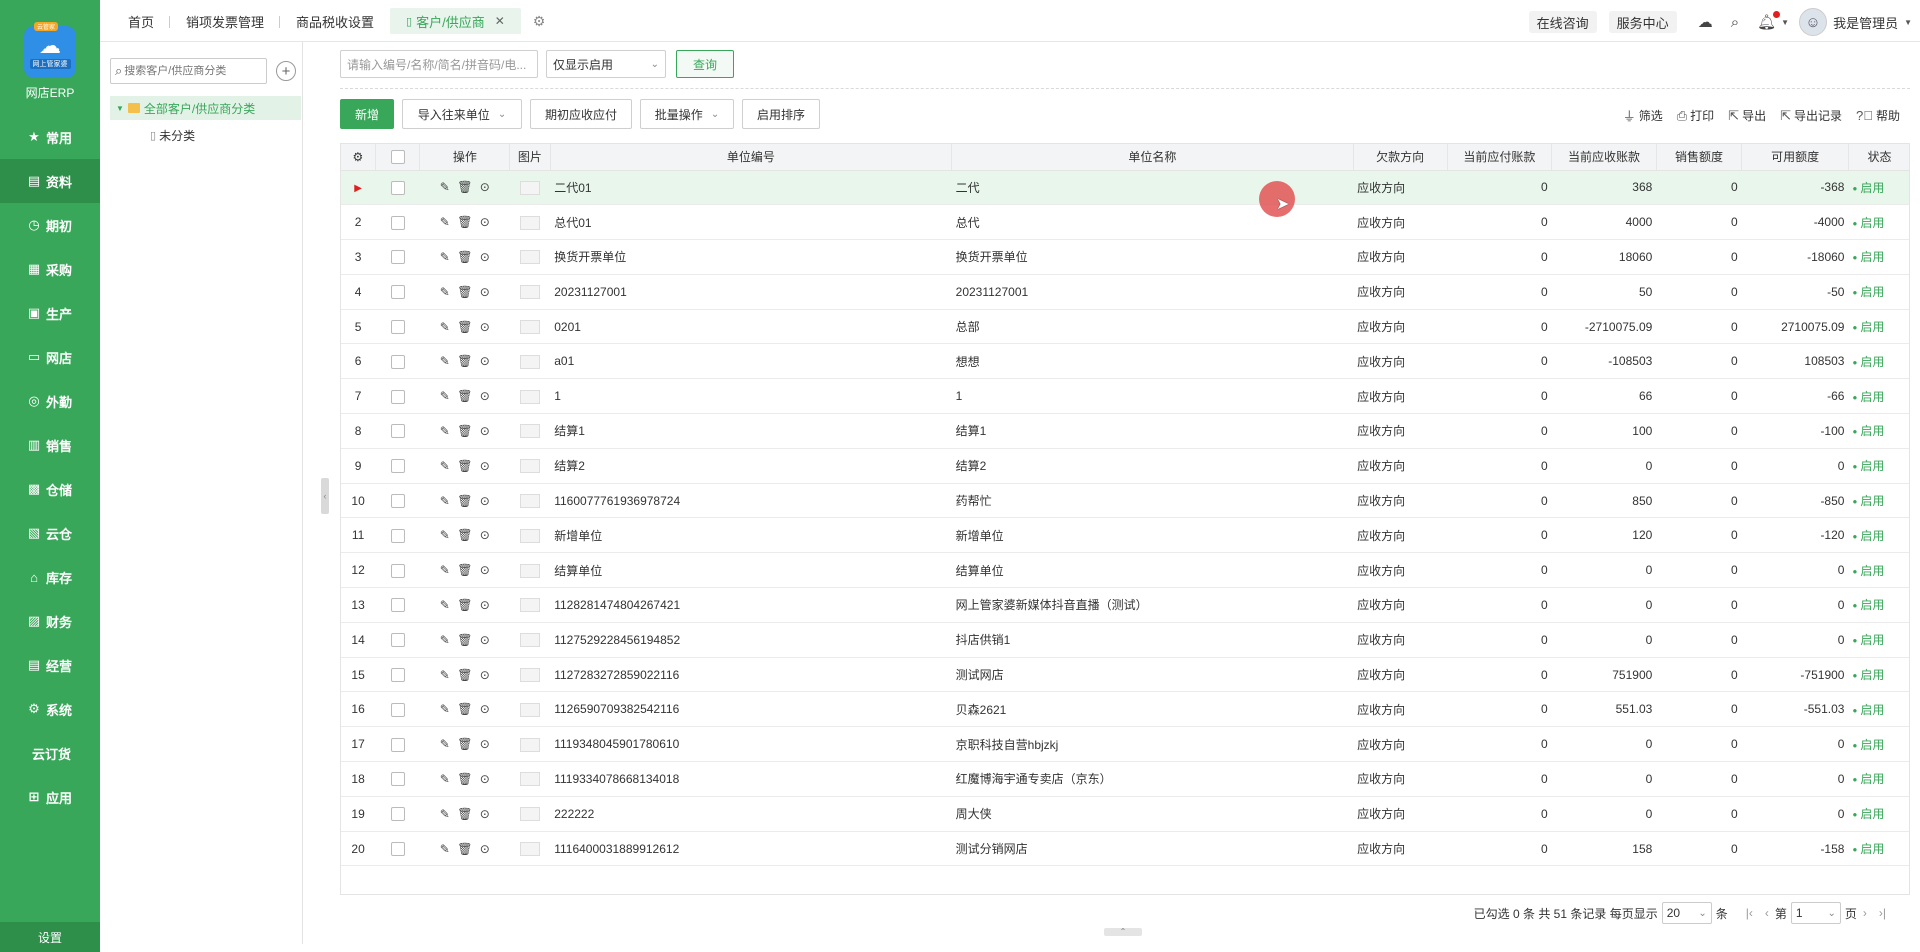 The width and height of the screenshot is (1920, 952). Describe the element at coordinates (188, 71) in the screenshot. I see `category-search: ⌕` at that location.